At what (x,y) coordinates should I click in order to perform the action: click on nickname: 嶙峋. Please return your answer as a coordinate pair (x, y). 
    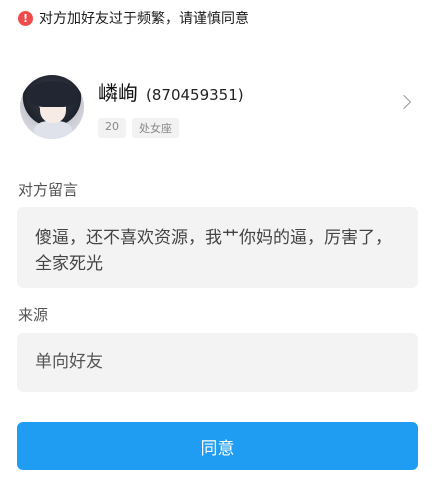
    Looking at the image, I should click on (118, 92).